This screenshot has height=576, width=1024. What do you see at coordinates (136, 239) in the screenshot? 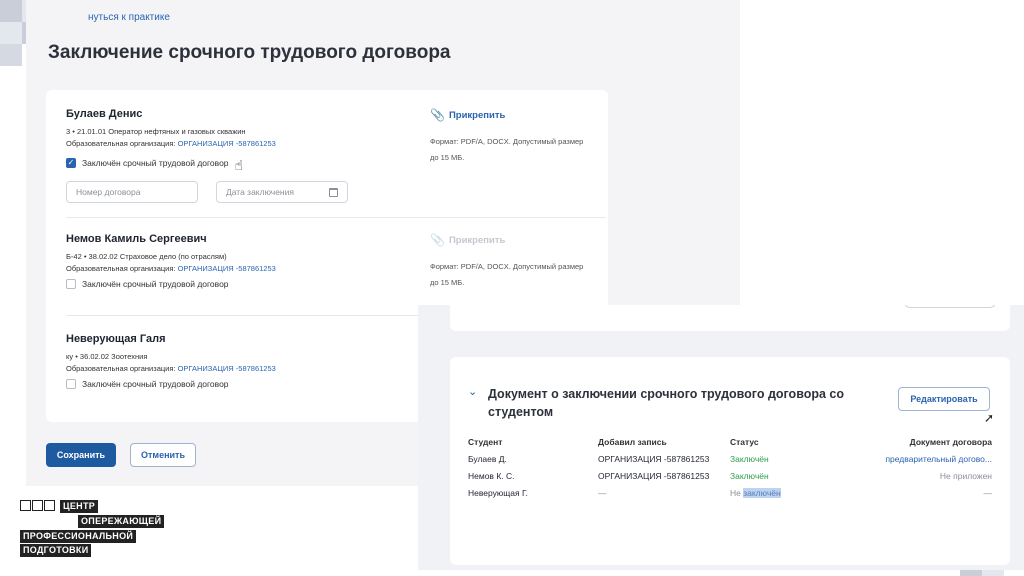
I see `student-name: Немов Камиль Сергеевич` at bounding box center [136, 239].